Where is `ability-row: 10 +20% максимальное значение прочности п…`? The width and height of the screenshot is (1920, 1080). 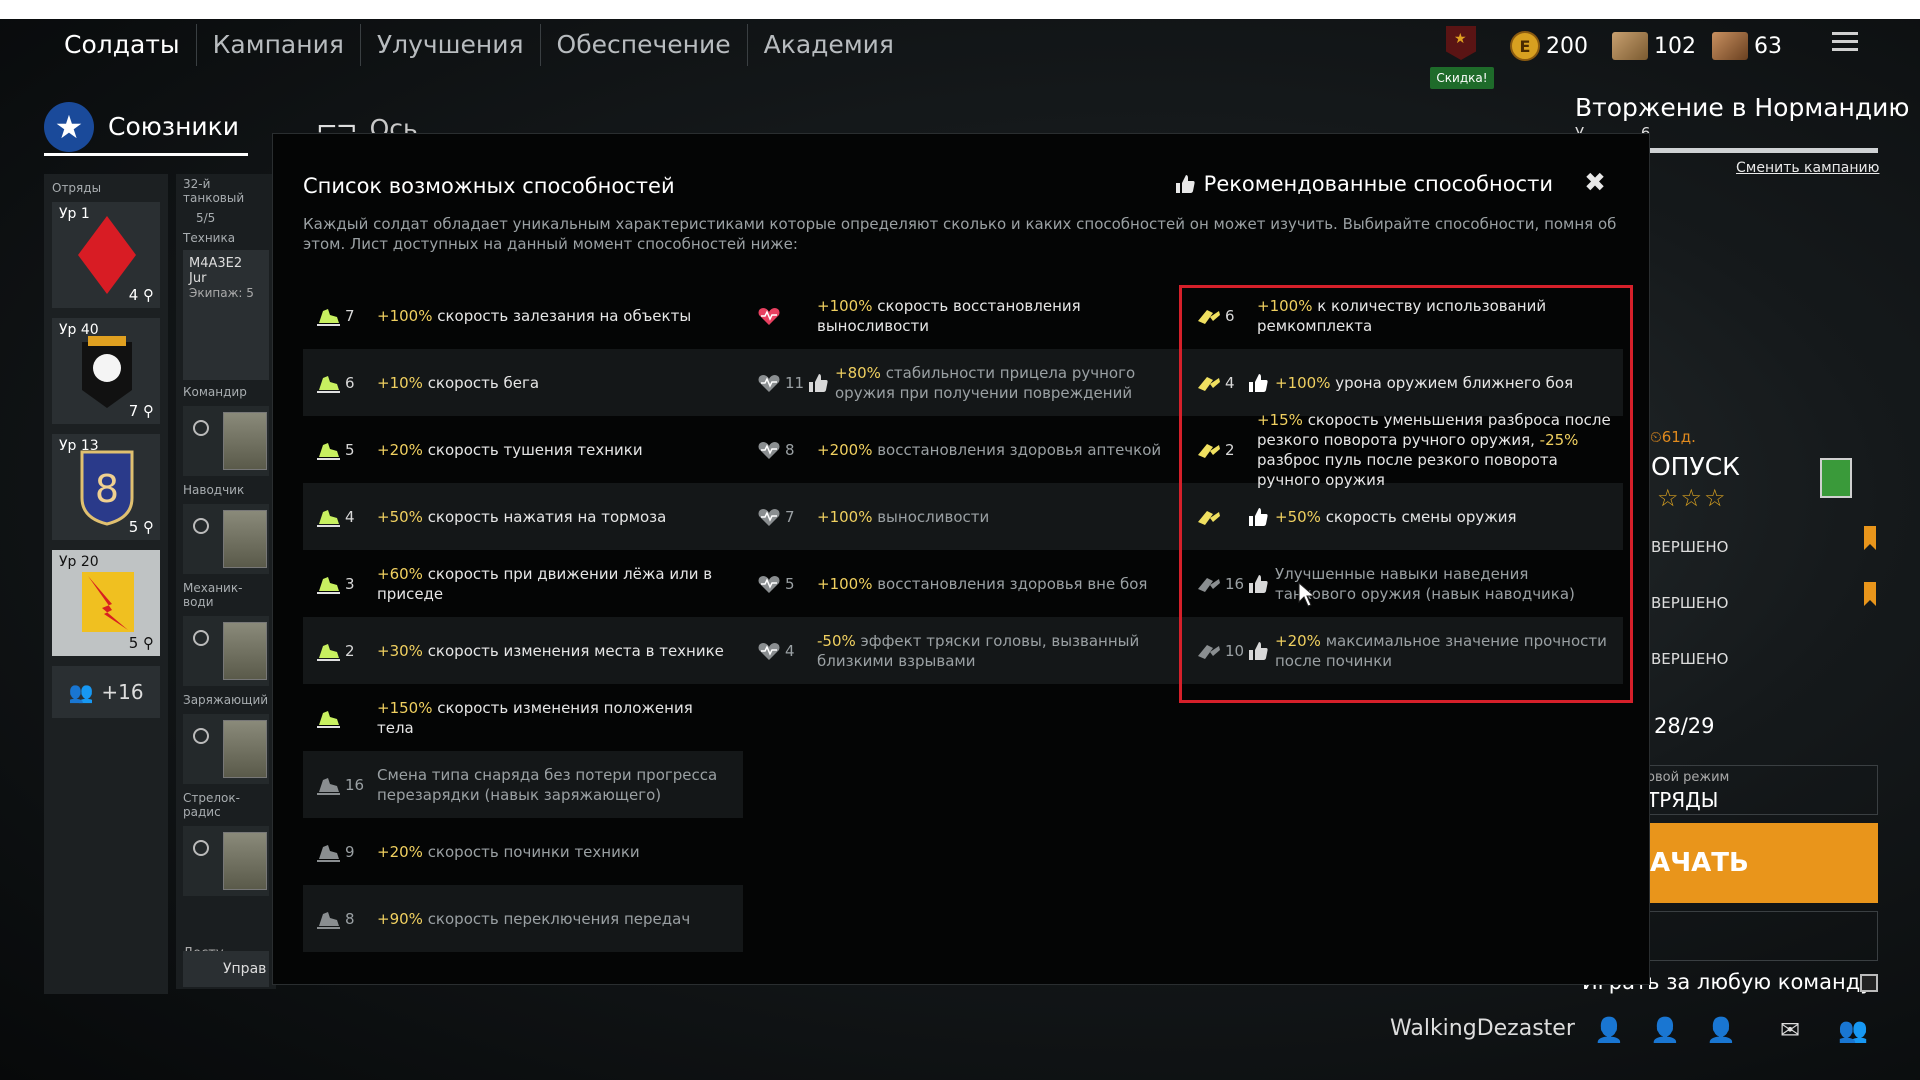 ability-row: 10 +20% максимальное значение прочности п… is located at coordinates (1403, 650).